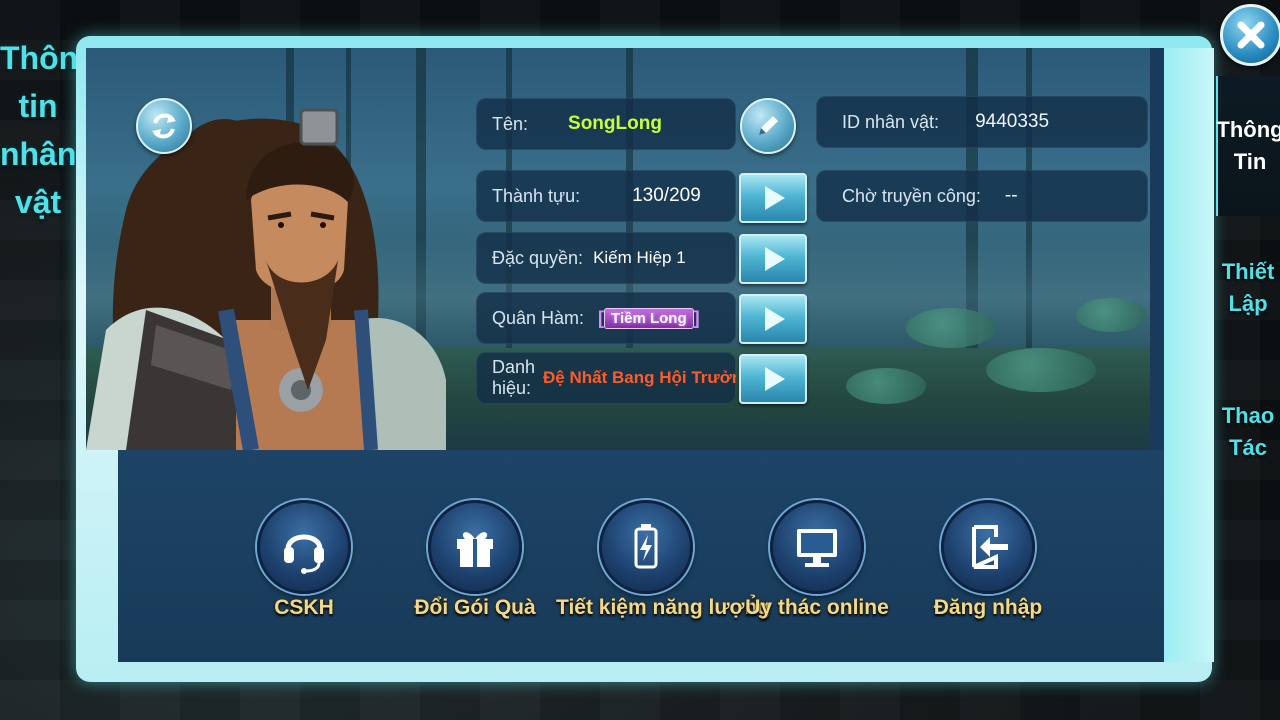 The image size is (1280, 720). I want to click on achievement-field: Thành tựu: 130/209, so click(606, 196).